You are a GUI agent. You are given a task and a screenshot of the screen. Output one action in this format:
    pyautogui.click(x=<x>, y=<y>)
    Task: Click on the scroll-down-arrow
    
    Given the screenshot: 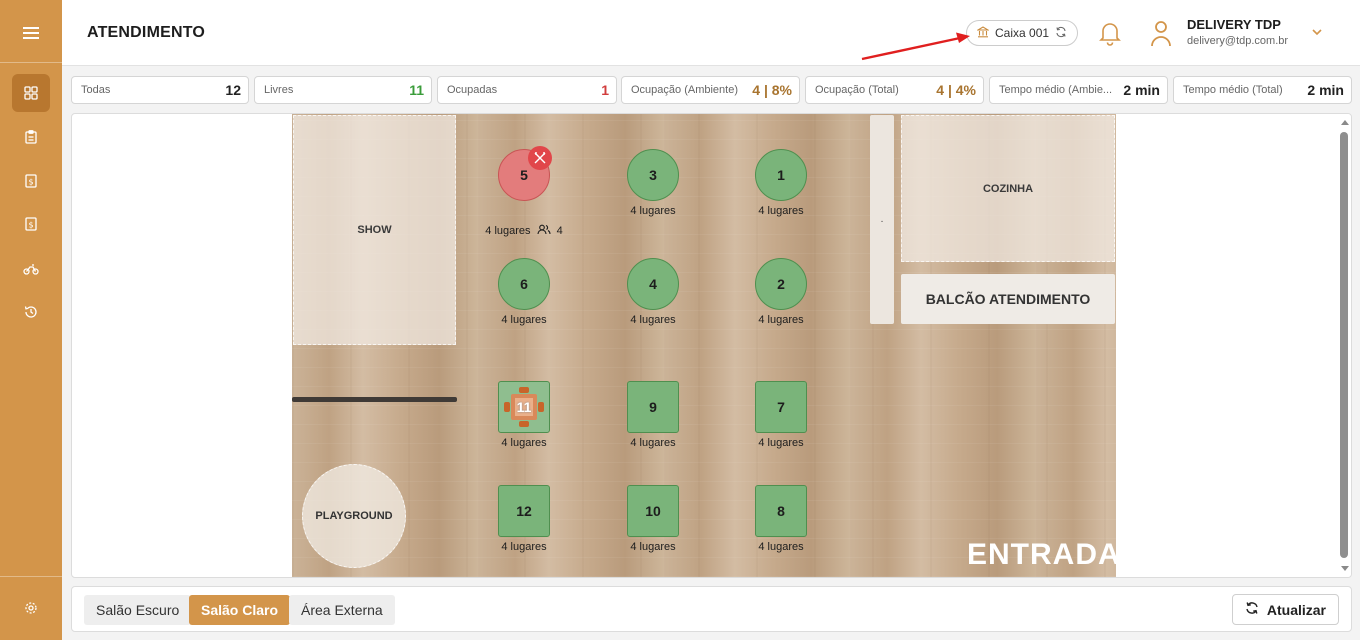 What is the action you would take?
    pyautogui.click(x=1345, y=568)
    